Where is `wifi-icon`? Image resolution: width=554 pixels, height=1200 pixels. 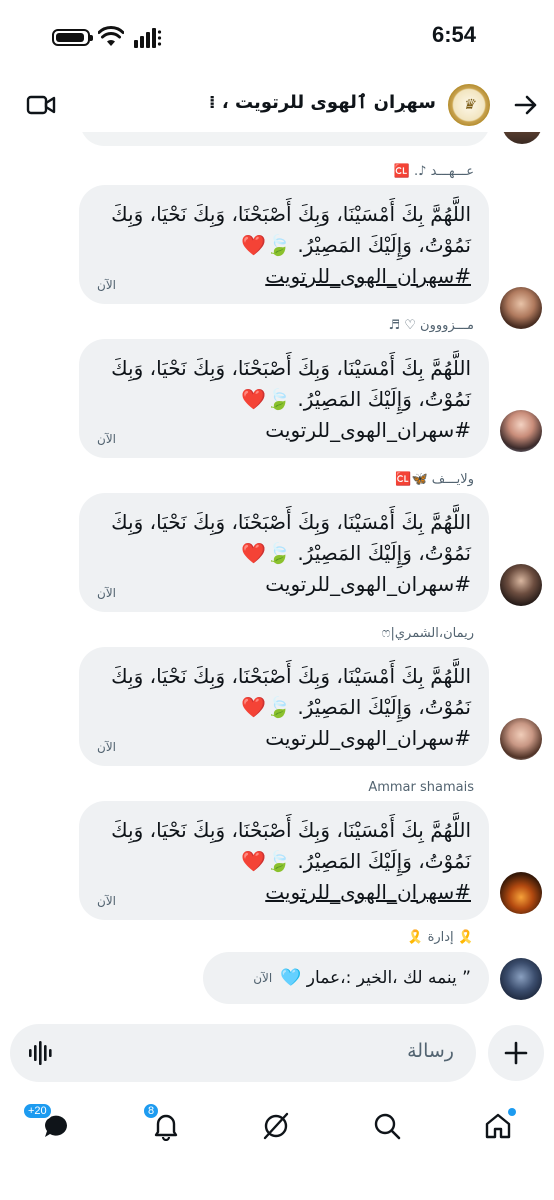
wifi-icon is located at coordinates (111, 36).